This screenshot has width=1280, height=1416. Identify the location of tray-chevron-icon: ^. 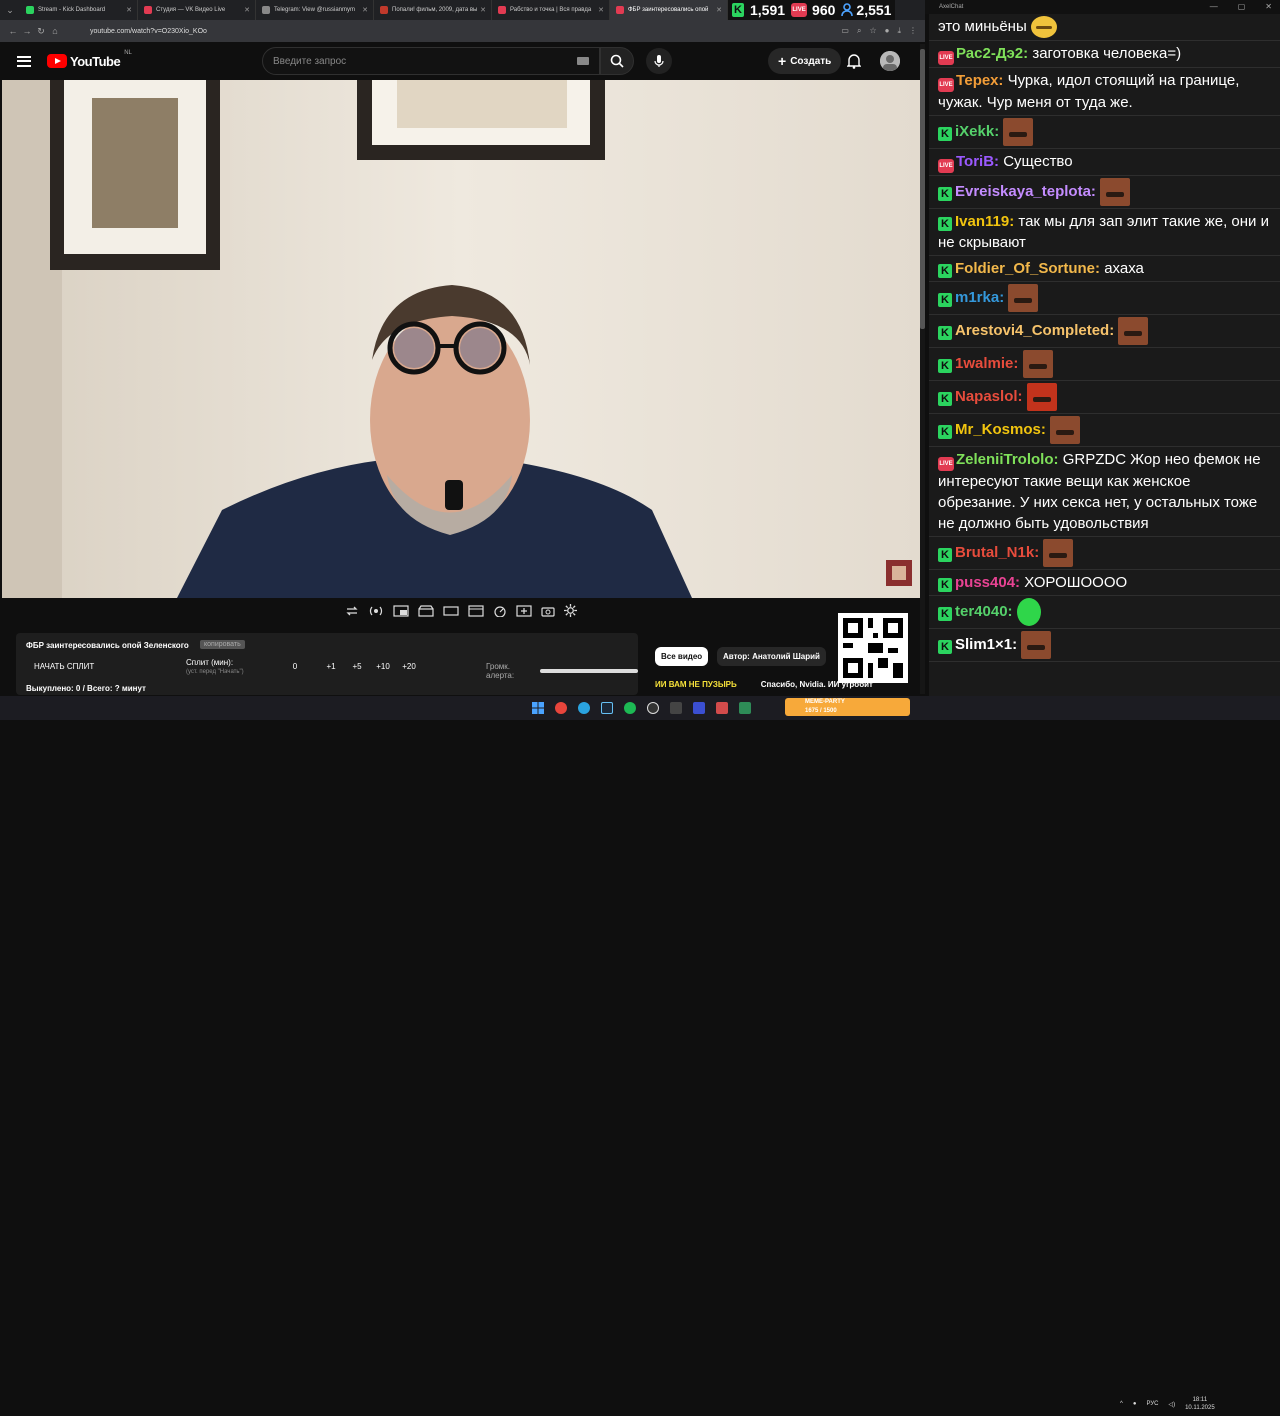
(1121, 1404).